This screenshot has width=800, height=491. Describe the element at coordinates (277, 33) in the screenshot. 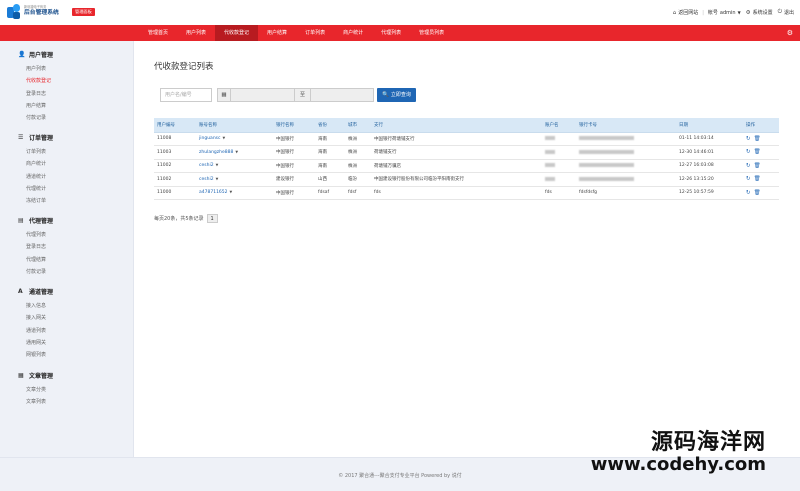

I see `nav-item-user-settlement: 用户结算` at that location.